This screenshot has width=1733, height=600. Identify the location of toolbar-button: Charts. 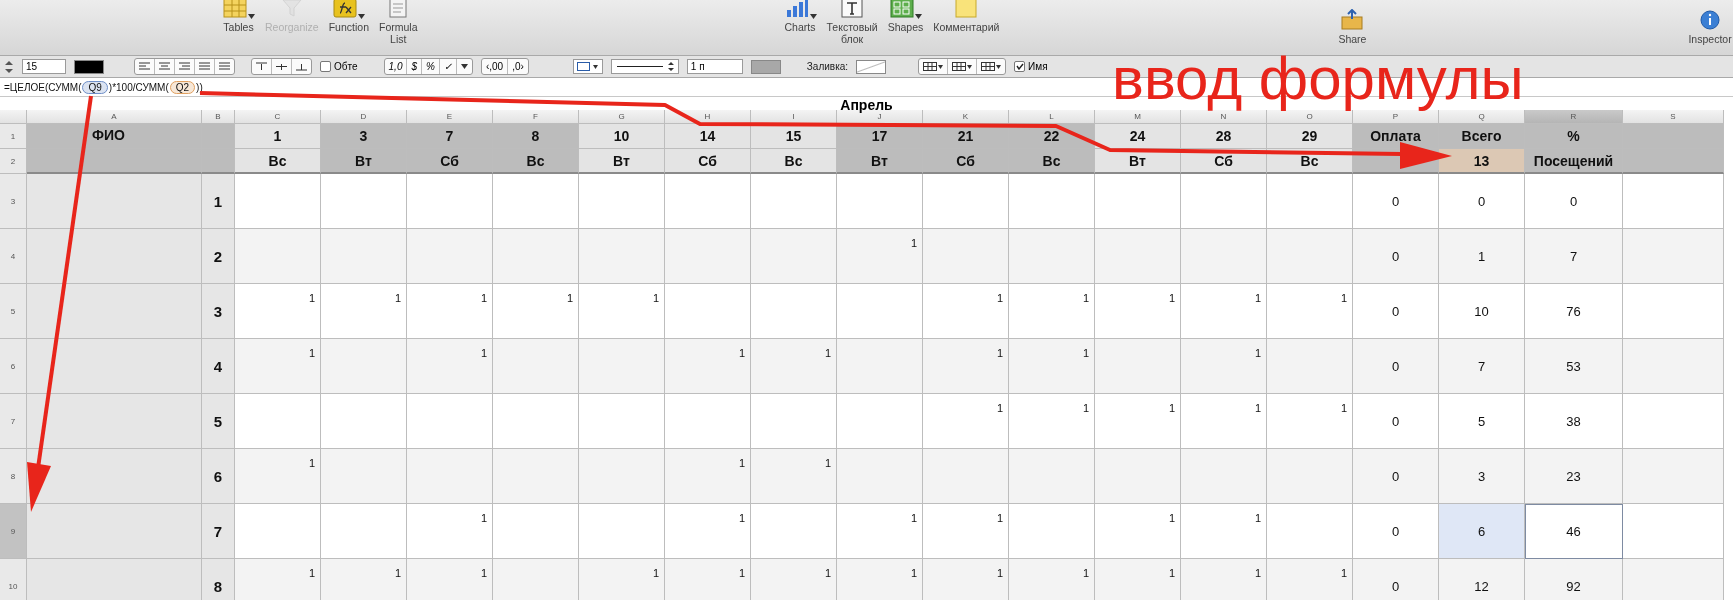
(800, 22).